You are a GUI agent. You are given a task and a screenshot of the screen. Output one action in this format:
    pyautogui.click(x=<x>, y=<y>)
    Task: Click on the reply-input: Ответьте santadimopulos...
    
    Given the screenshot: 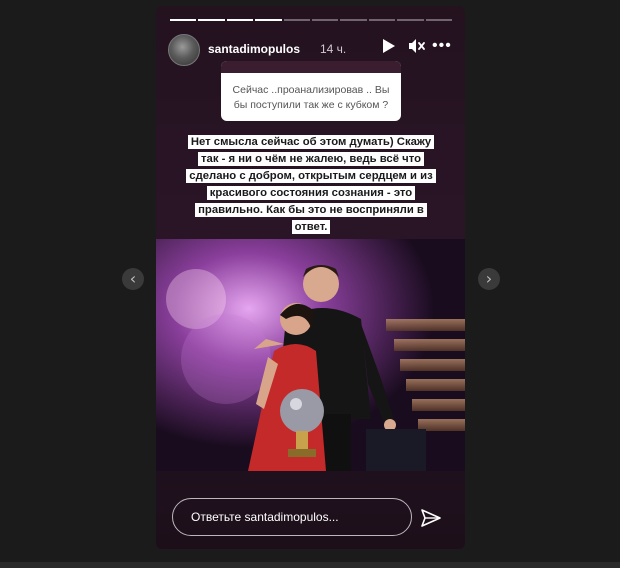 What is the action you would take?
    pyautogui.click(x=292, y=517)
    